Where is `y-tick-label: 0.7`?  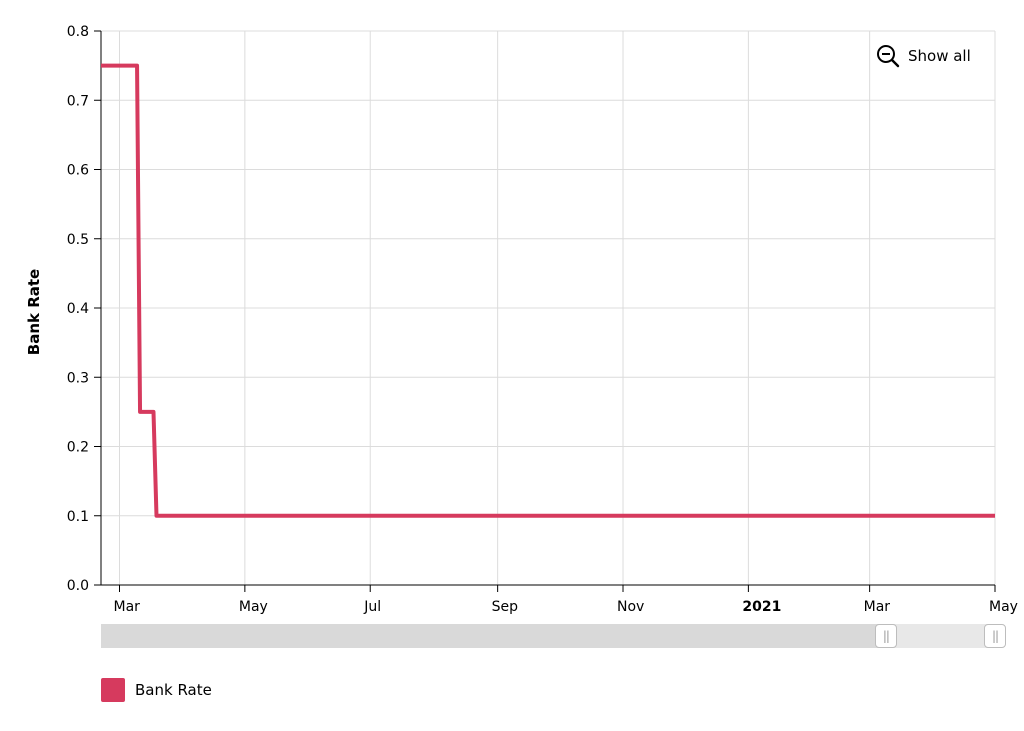
y-tick-label: 0.7 is located at coordinates (78, 101).